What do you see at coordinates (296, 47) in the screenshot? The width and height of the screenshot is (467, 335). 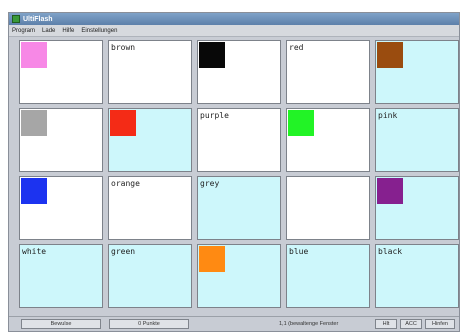 I see `color-word: red` at bounding box center [296, 47].